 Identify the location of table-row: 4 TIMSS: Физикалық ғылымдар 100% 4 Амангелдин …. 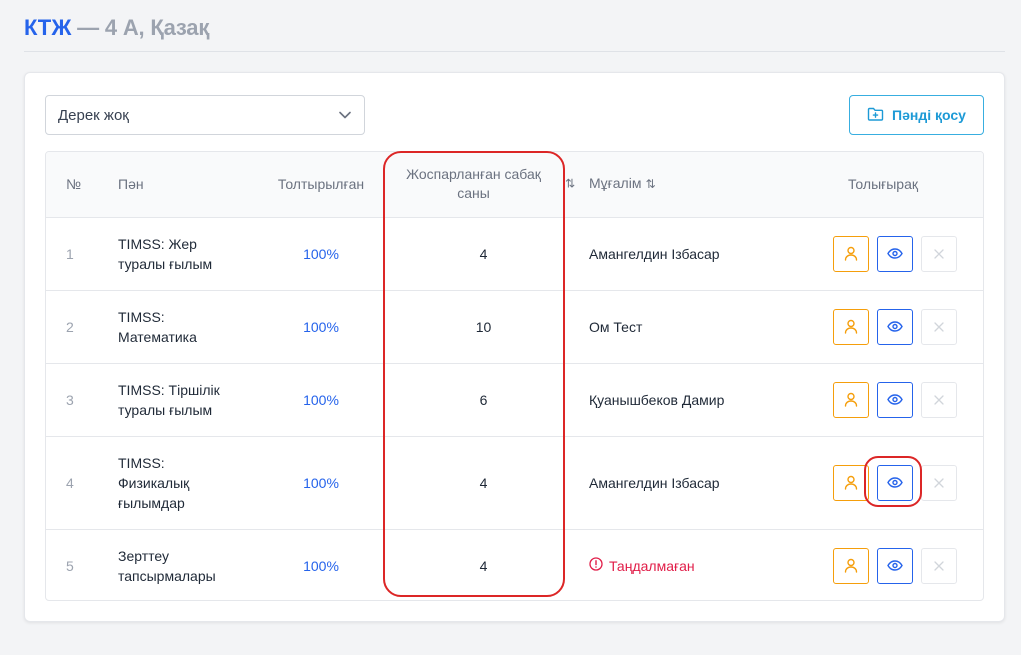
(514, 482).